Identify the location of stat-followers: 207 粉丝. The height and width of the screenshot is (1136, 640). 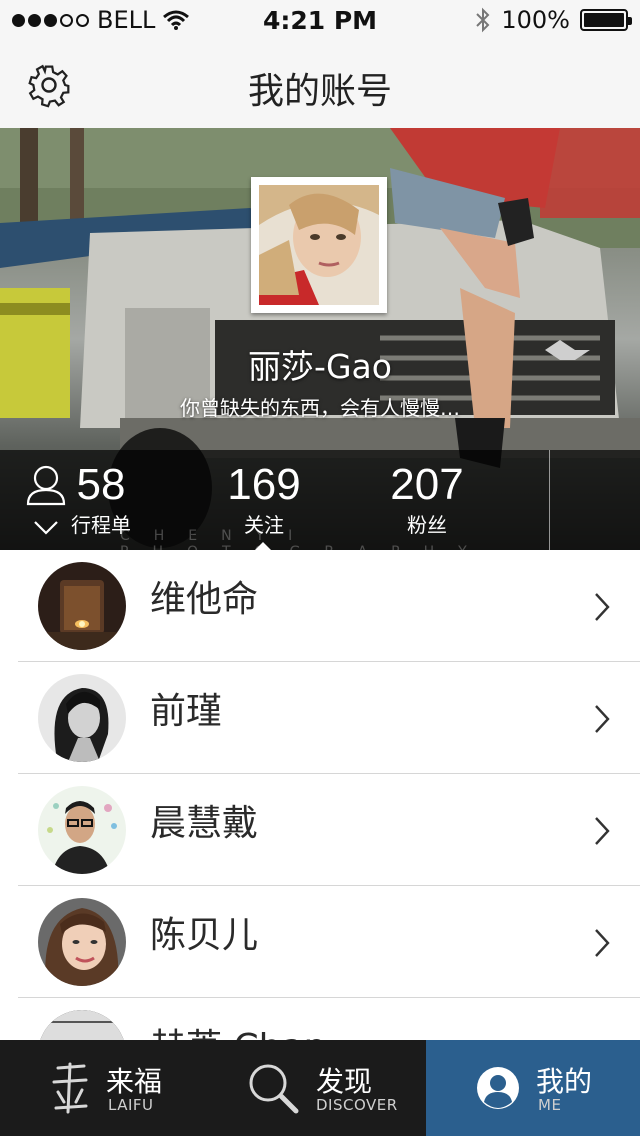
(427, 498).